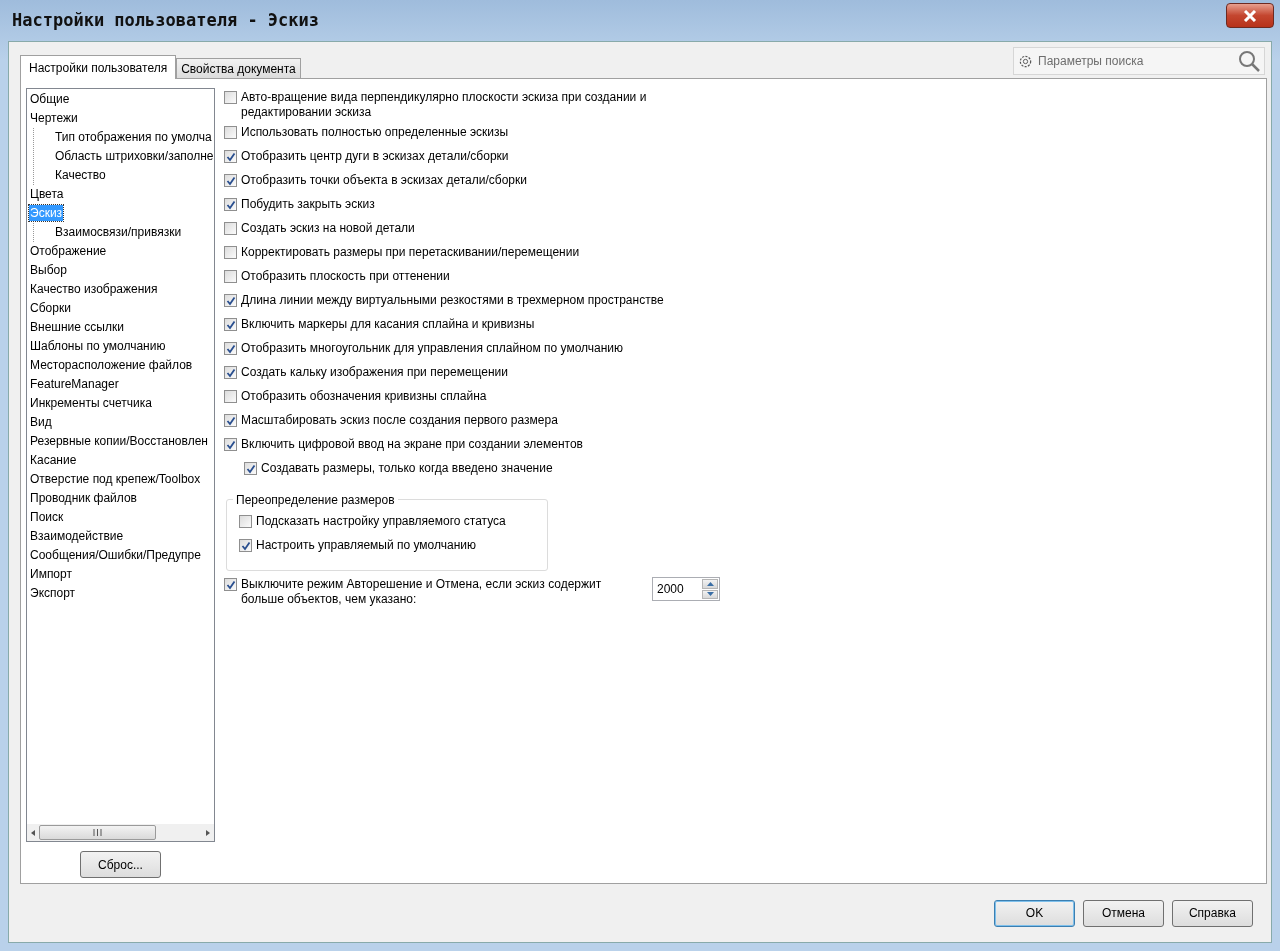 The height and width of the screenshot is (951, 1280). Describe the element at coordinates (115, 479) in the screenshot. I see `tree-item: Отверстие под крепеж/Toolbox` at that location.